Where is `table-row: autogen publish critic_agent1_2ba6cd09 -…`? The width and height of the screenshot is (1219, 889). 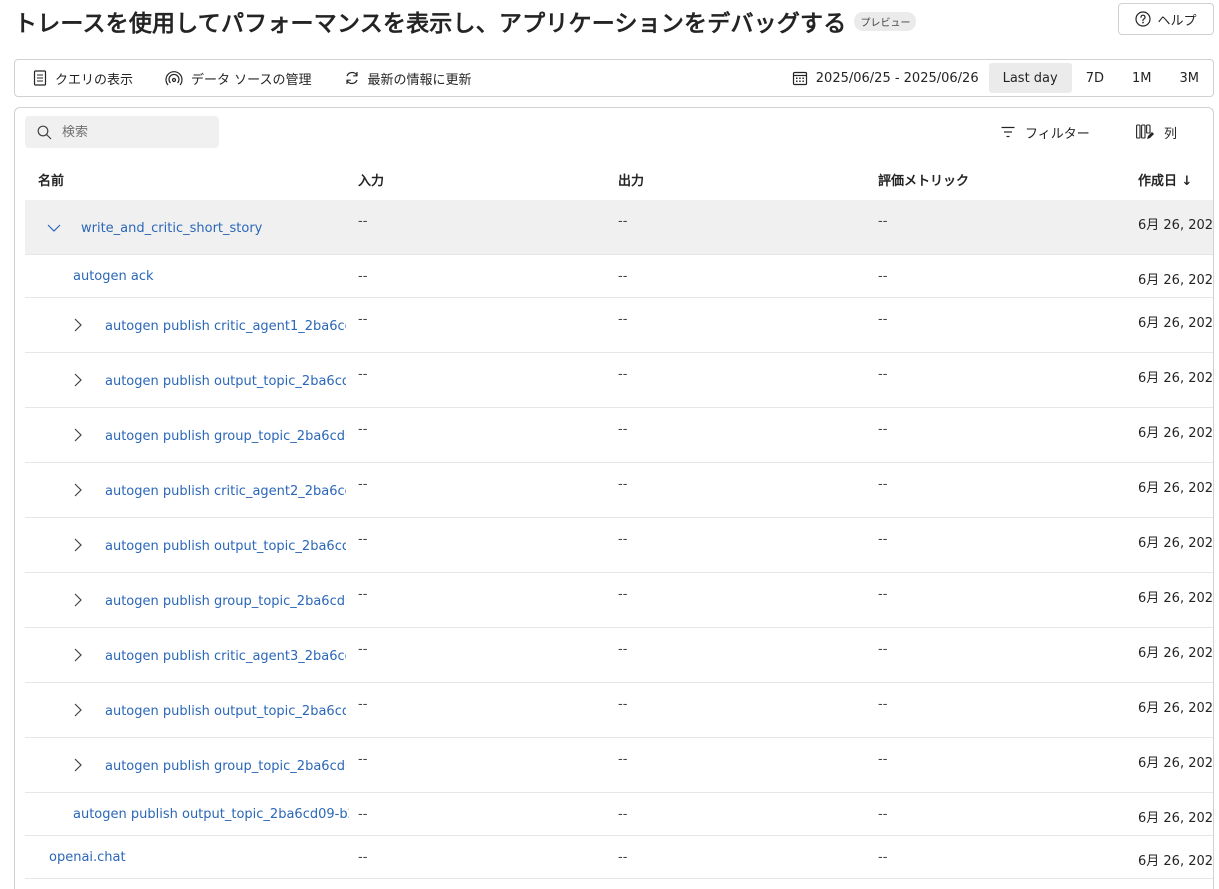
table-row: autogen publish critic_agent1_2ba6cd09 -… is located at coordinates (619, 325).